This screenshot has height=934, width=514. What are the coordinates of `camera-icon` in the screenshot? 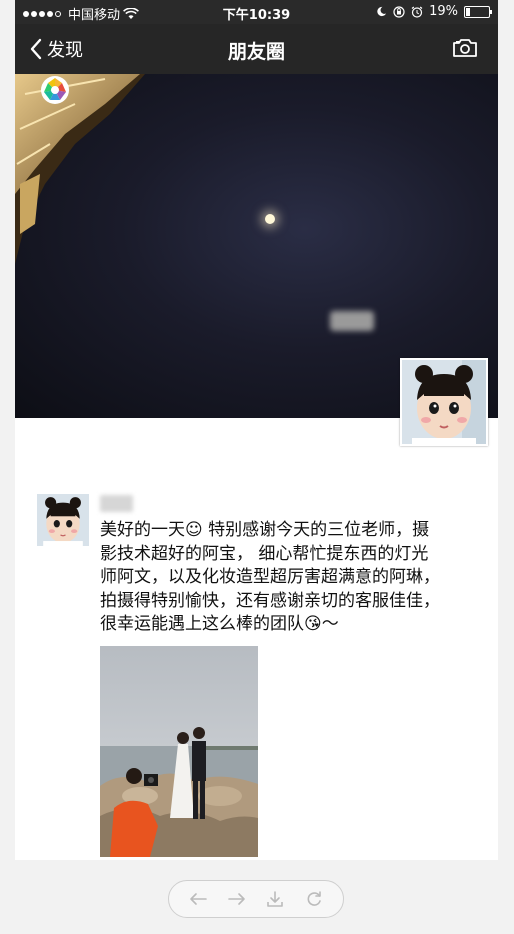 It's located at (465, 48).